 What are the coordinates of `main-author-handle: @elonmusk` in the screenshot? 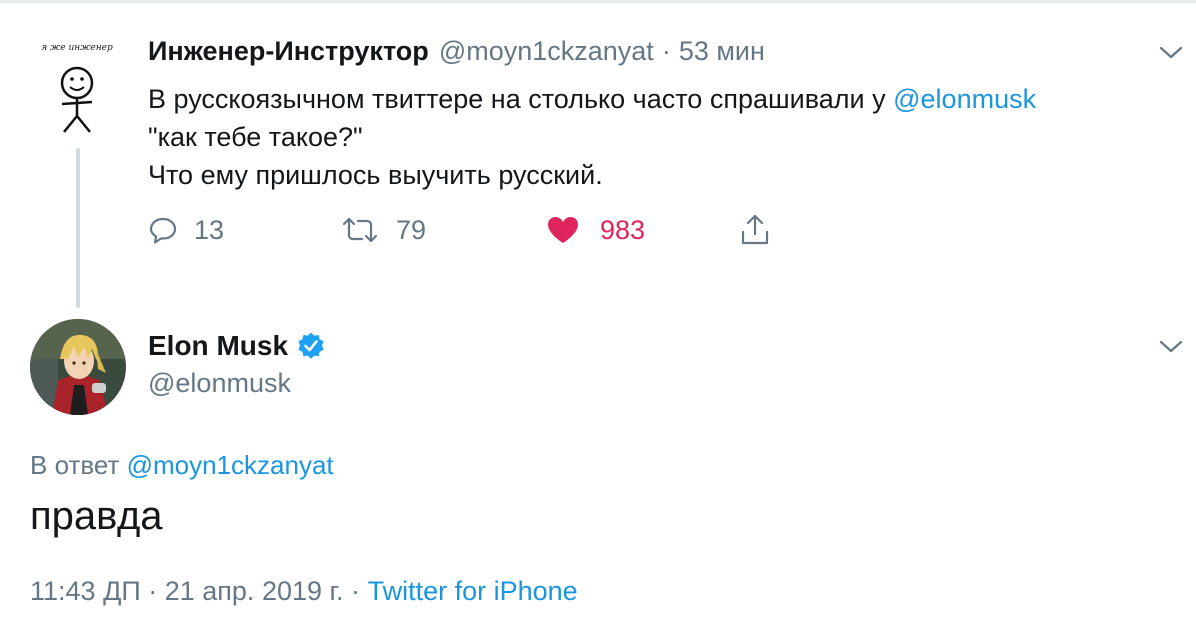 It's located at (219, 383).